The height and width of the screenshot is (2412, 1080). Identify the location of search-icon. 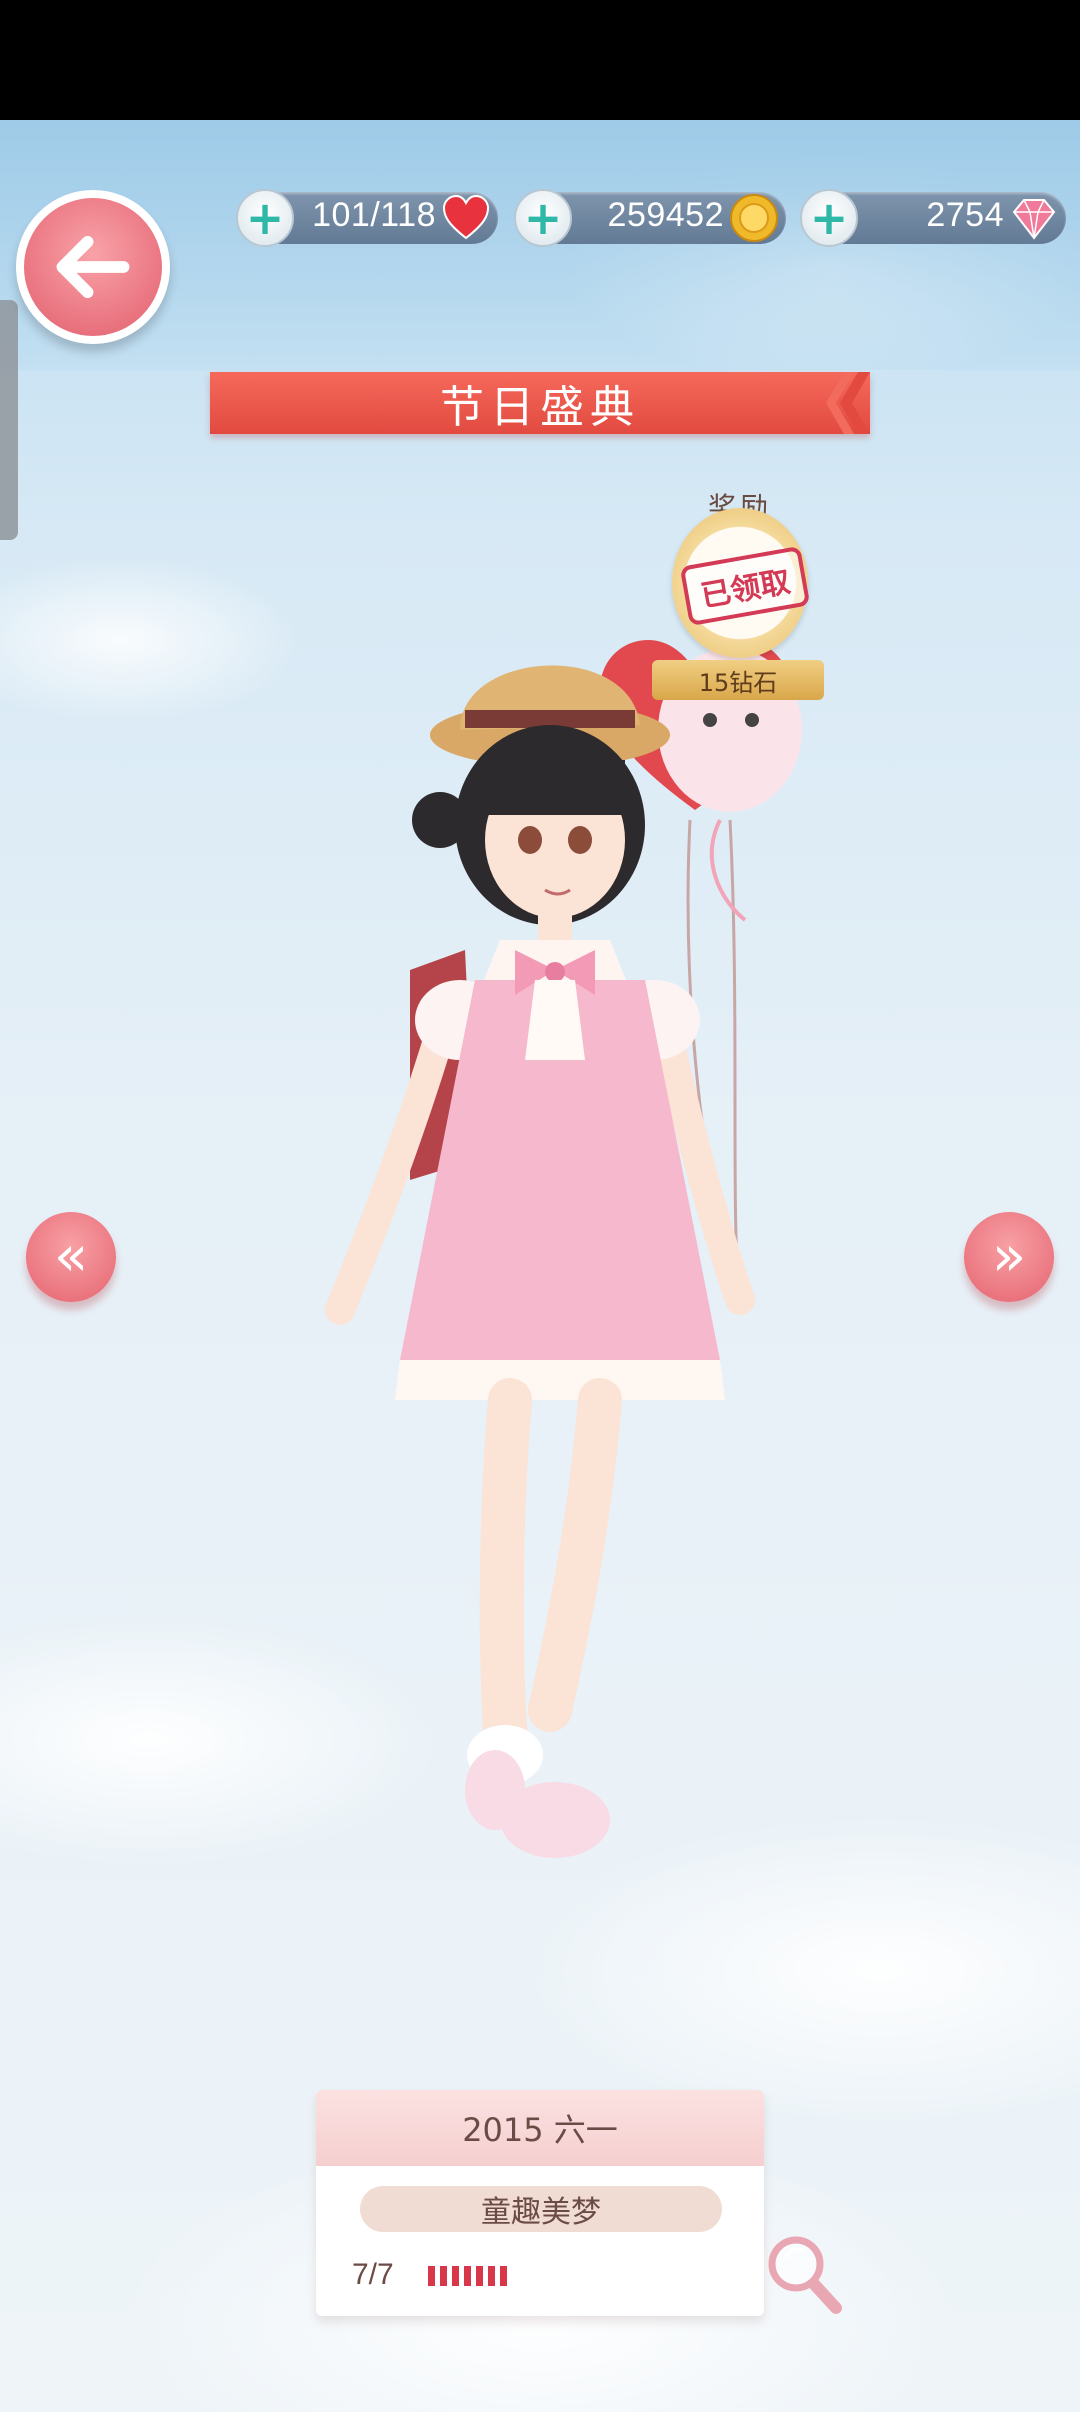
(804, 2274).